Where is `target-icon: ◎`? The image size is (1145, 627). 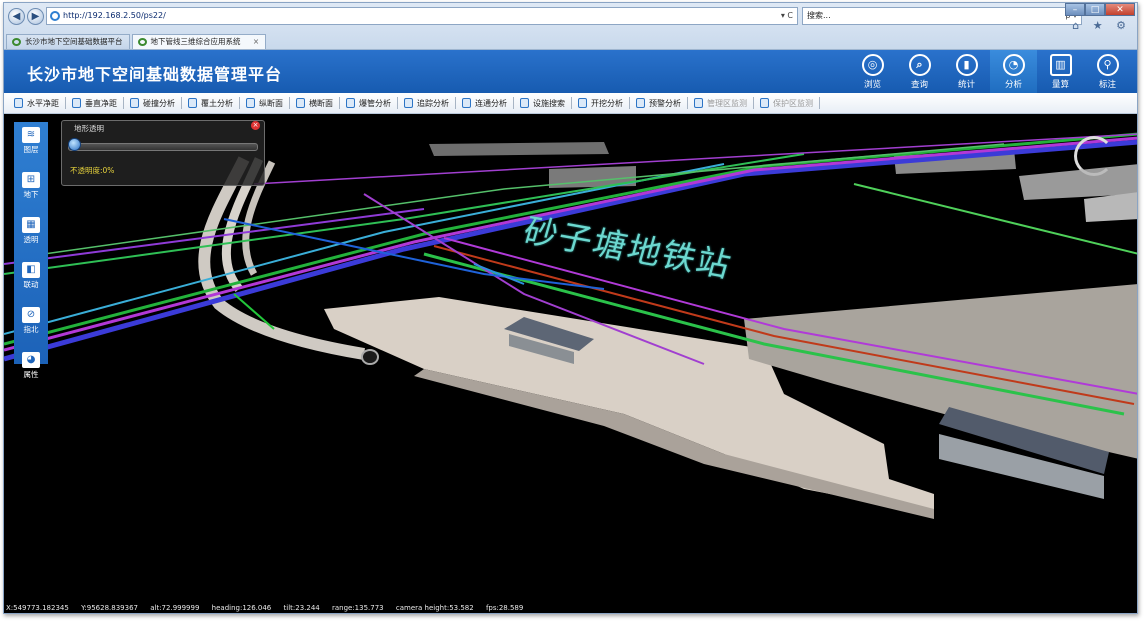 target-icon: ◎ is located at coordinates (872, 65).